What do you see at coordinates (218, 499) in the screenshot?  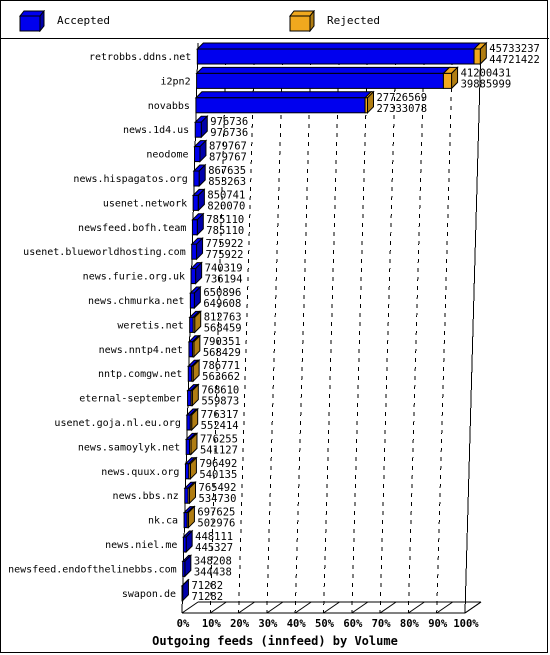 I see `value-label-accepted: 534730` at bounding box center [218, 499].